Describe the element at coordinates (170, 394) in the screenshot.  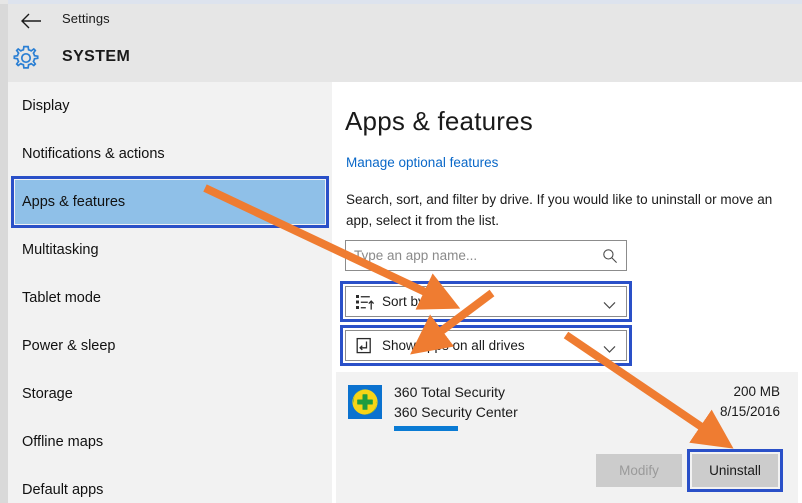
I see `sidebar-item-storage: Storage` at that location.